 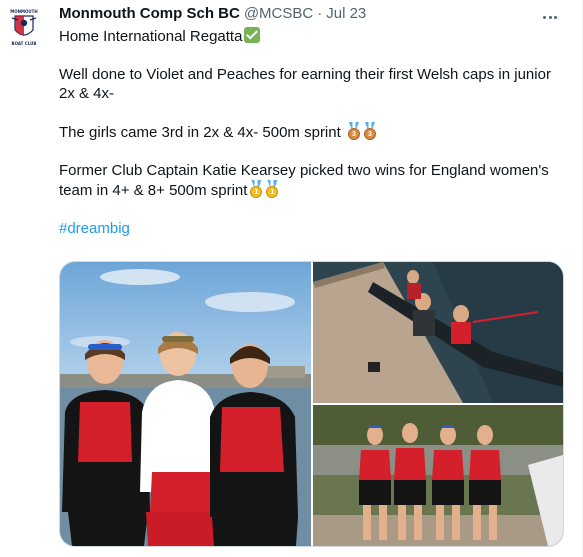 What do you see at coordinates (311, 36) in the screenshot?
I see `text-line: Home International Regatta` at bounding box center [311, 36].